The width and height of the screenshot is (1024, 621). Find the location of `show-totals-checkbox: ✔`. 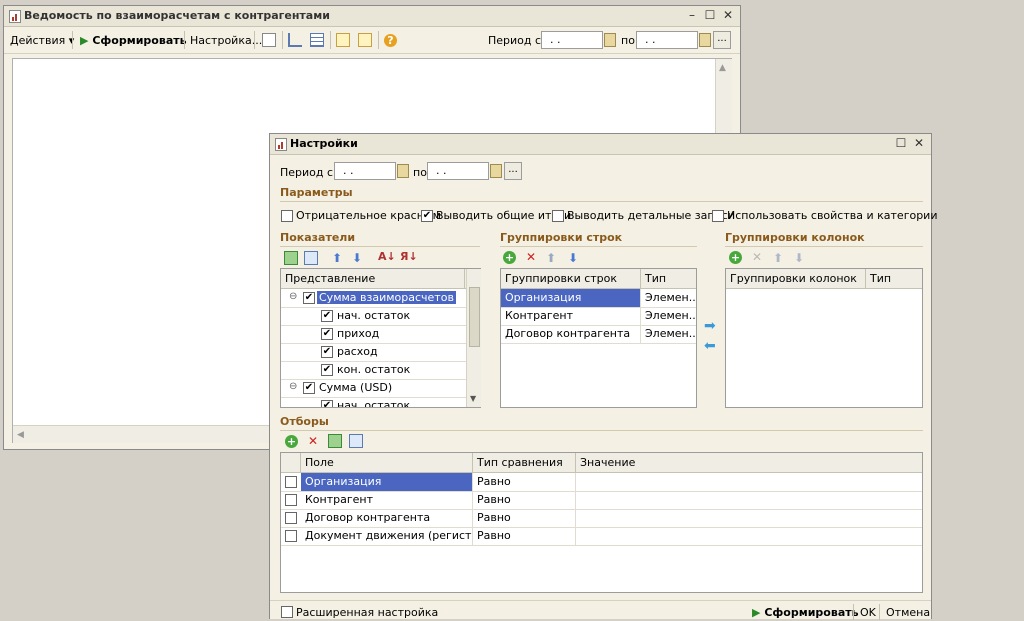

show-totals-checkbox: ✔ is located at coordinates (427, 216).